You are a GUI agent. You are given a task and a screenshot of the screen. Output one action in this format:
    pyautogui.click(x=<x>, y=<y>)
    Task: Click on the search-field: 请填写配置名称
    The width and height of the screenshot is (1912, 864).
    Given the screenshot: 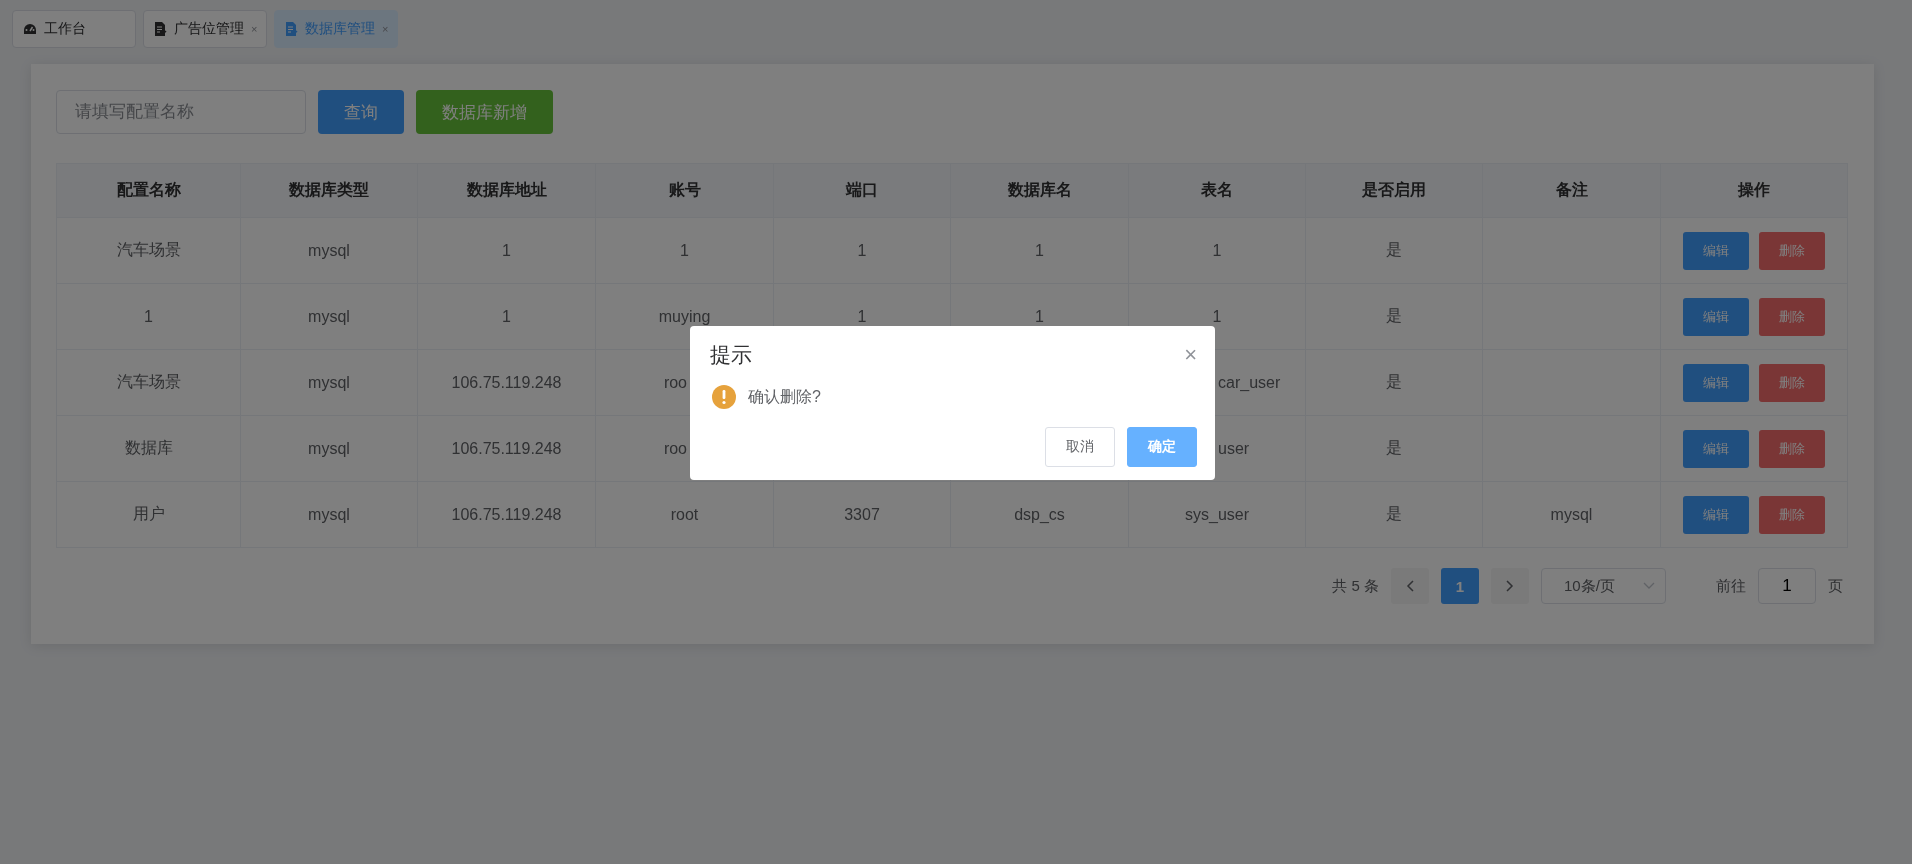 What is the action you would take?
    pyautogui.click(x=181, y=112)
    